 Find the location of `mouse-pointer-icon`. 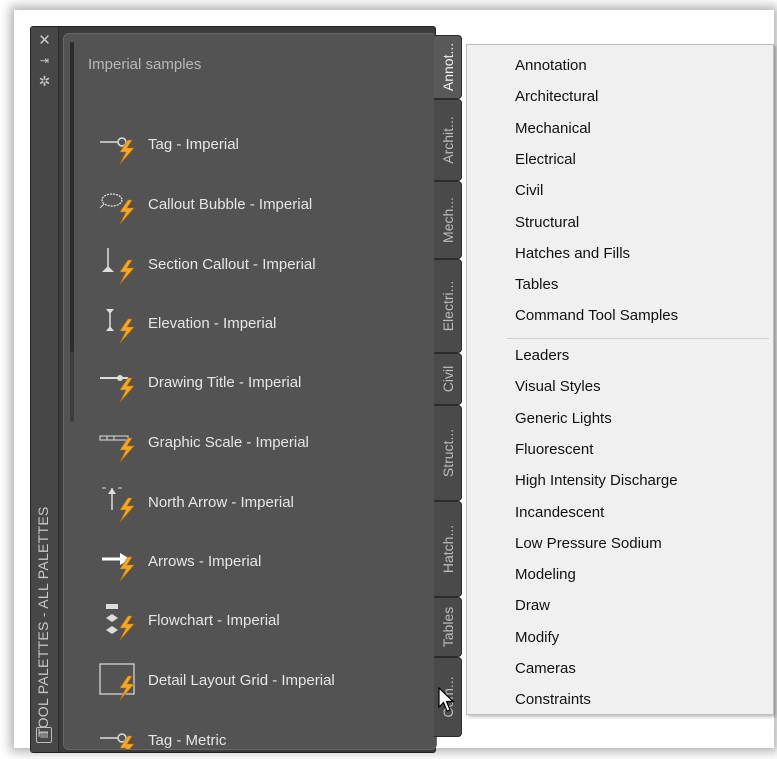

mouse-pointer-icon is located at coordinates (446, 699).